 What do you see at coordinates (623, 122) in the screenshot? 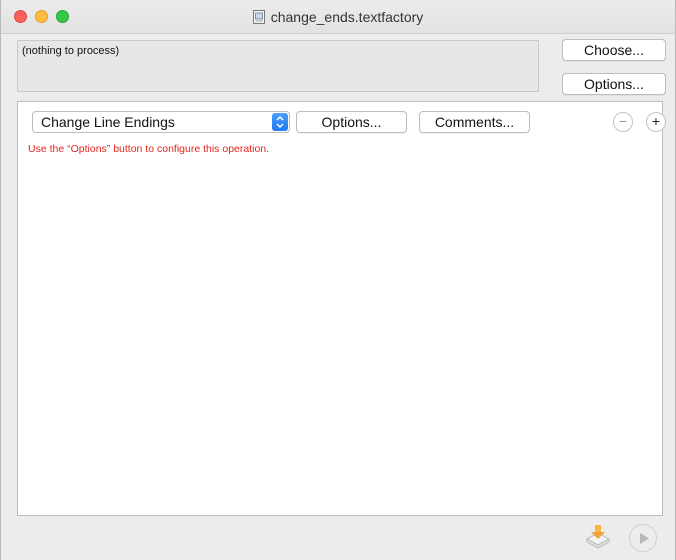
I see `remove-operation-button: −` at bounding box center [623, 122].